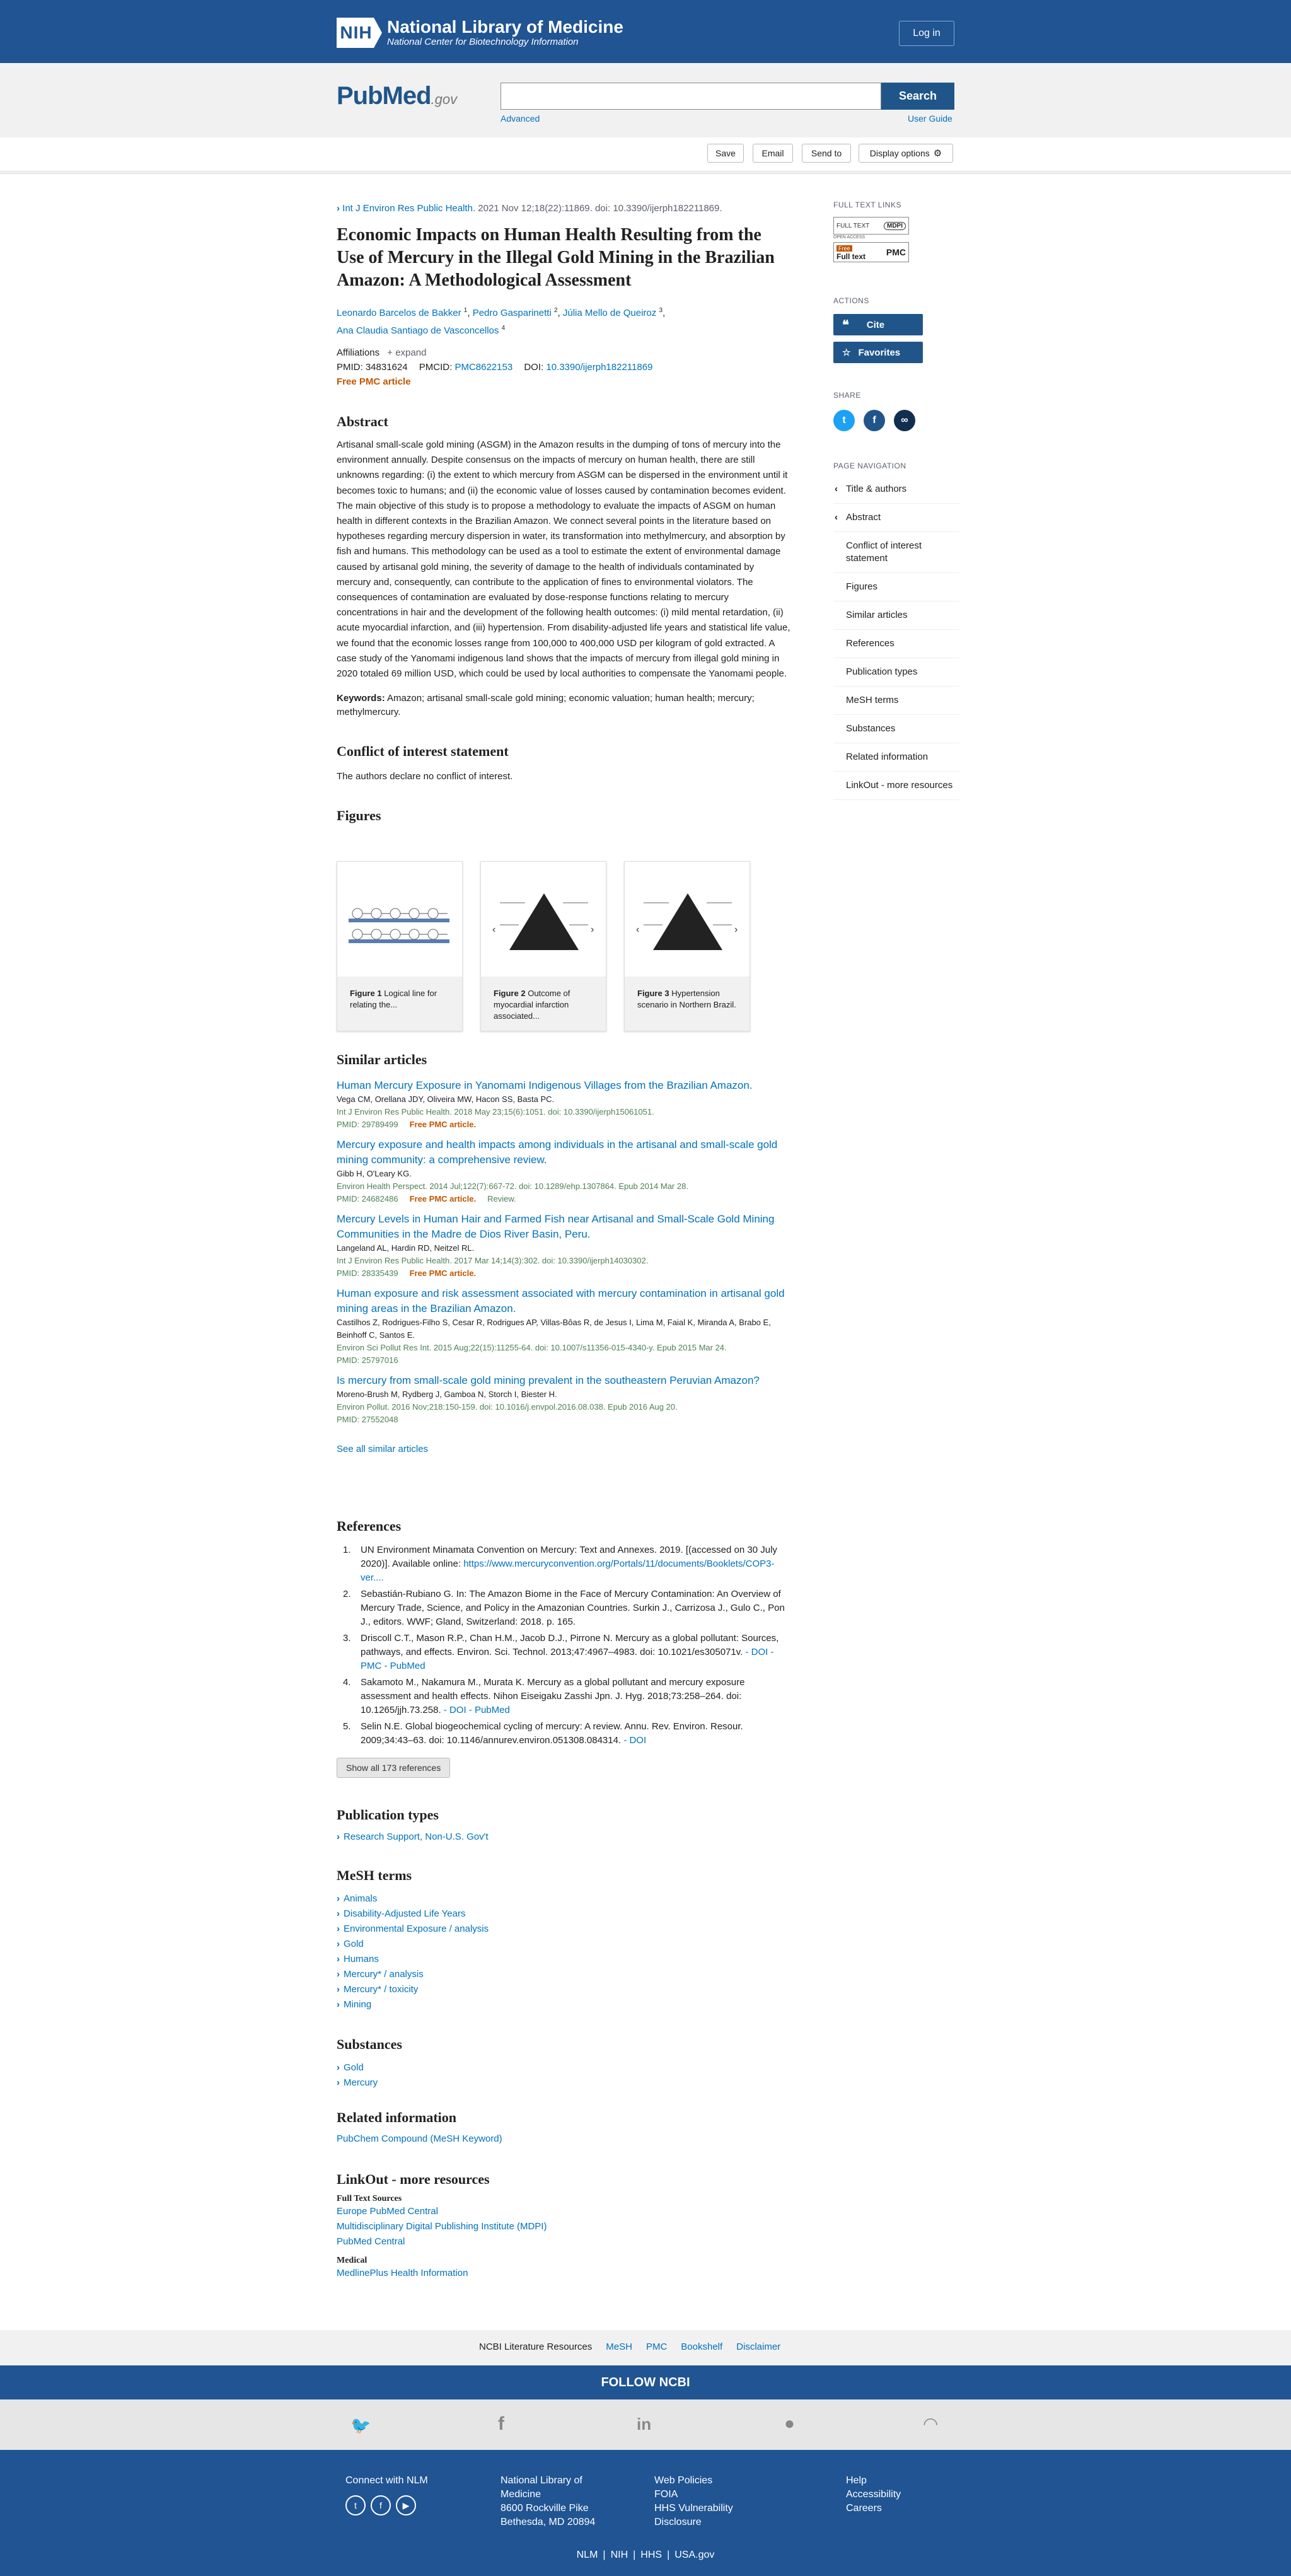 This screenshot has height=2576, width=1291. What do you see at coordinates (520, 119) in the screenshot?
I see `advanced-search-link: Advanced` at bounding box center [520, 119].